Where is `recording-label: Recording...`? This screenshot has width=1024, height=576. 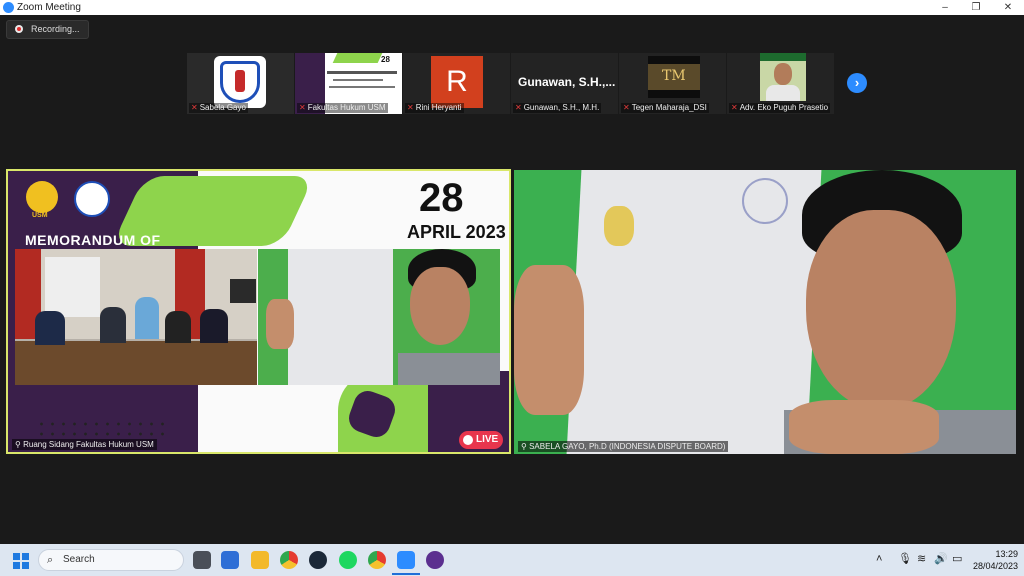 recording-label: Recording... is located at coordinates (55, 29).